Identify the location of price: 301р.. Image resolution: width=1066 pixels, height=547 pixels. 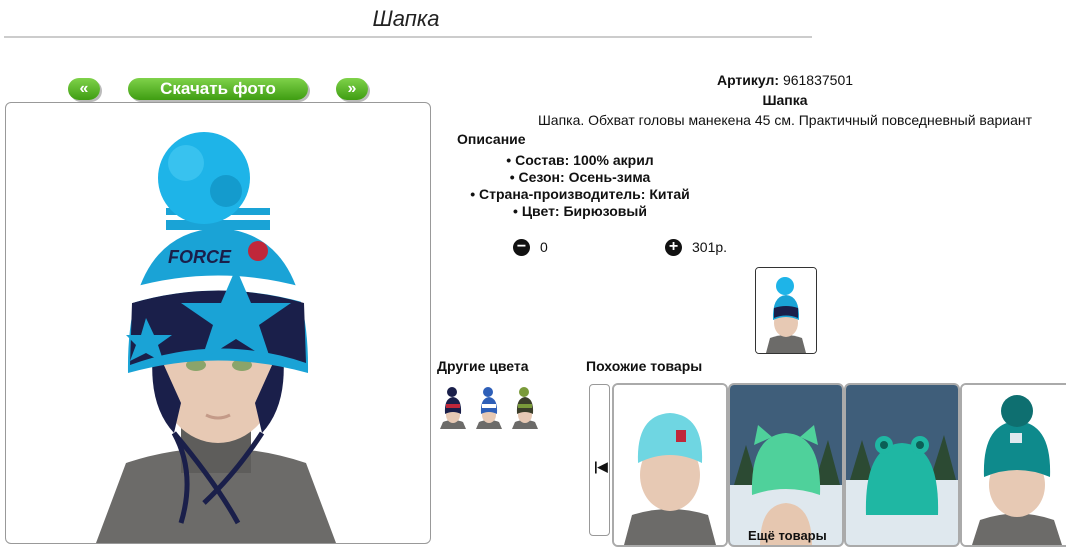
(710, 247).